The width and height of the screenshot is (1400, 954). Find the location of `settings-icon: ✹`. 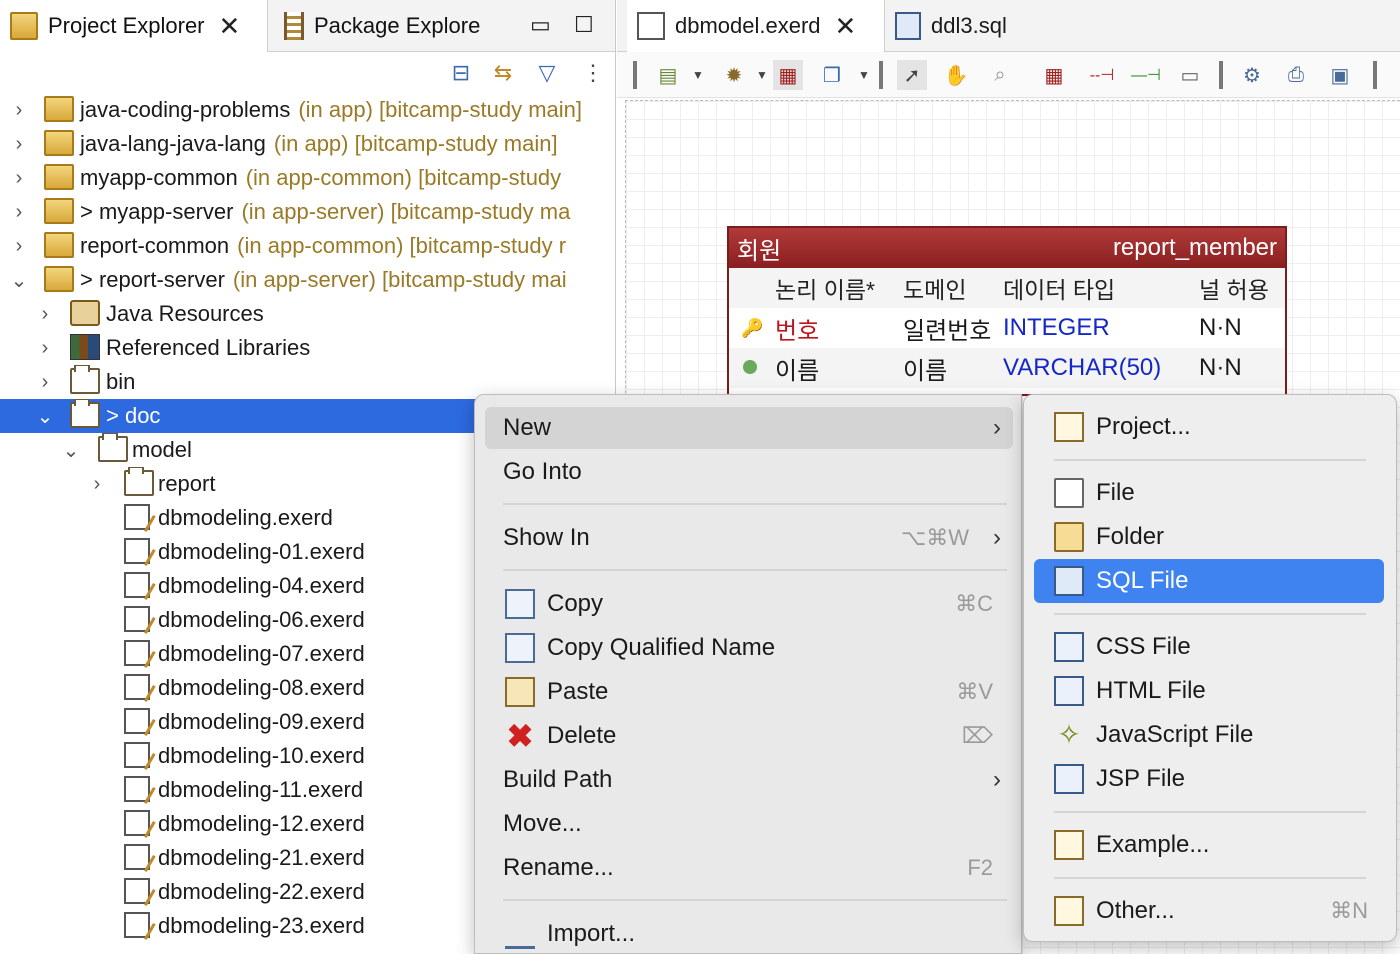

settings-icon: ✹ is located at coordinates (734, 75).